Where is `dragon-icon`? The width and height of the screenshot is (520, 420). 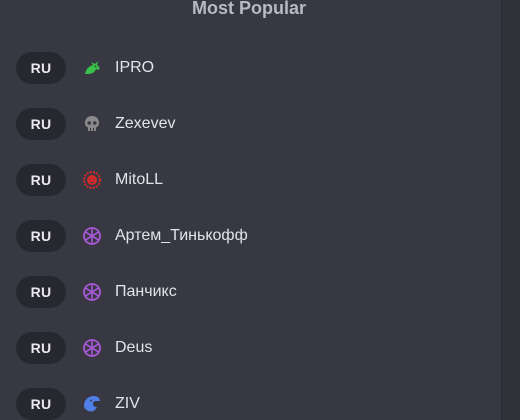 dragon-icon is located at coordinates (92, 68).